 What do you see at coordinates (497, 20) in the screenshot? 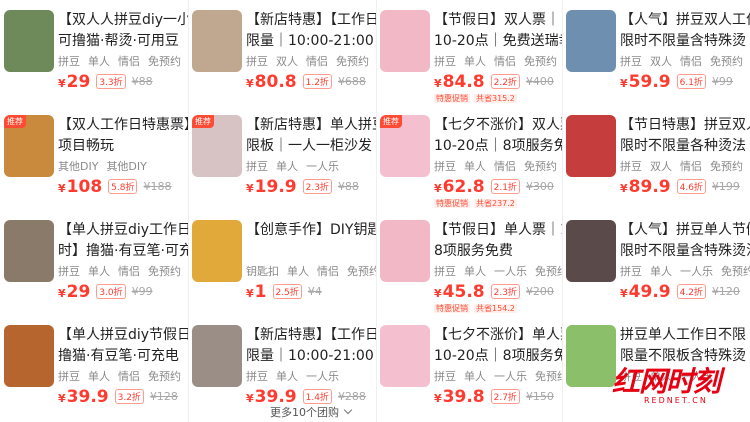
I see `deal-title-line1: 【节假日】双人票｜` at bounding box center [497, 20].